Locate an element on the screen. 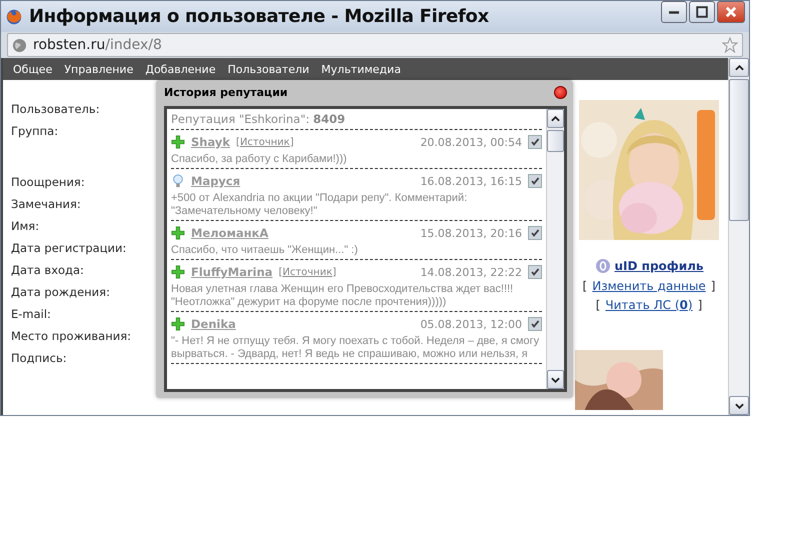 The image size is (812, 541). uid-icon is located at coordinates (602, 266).